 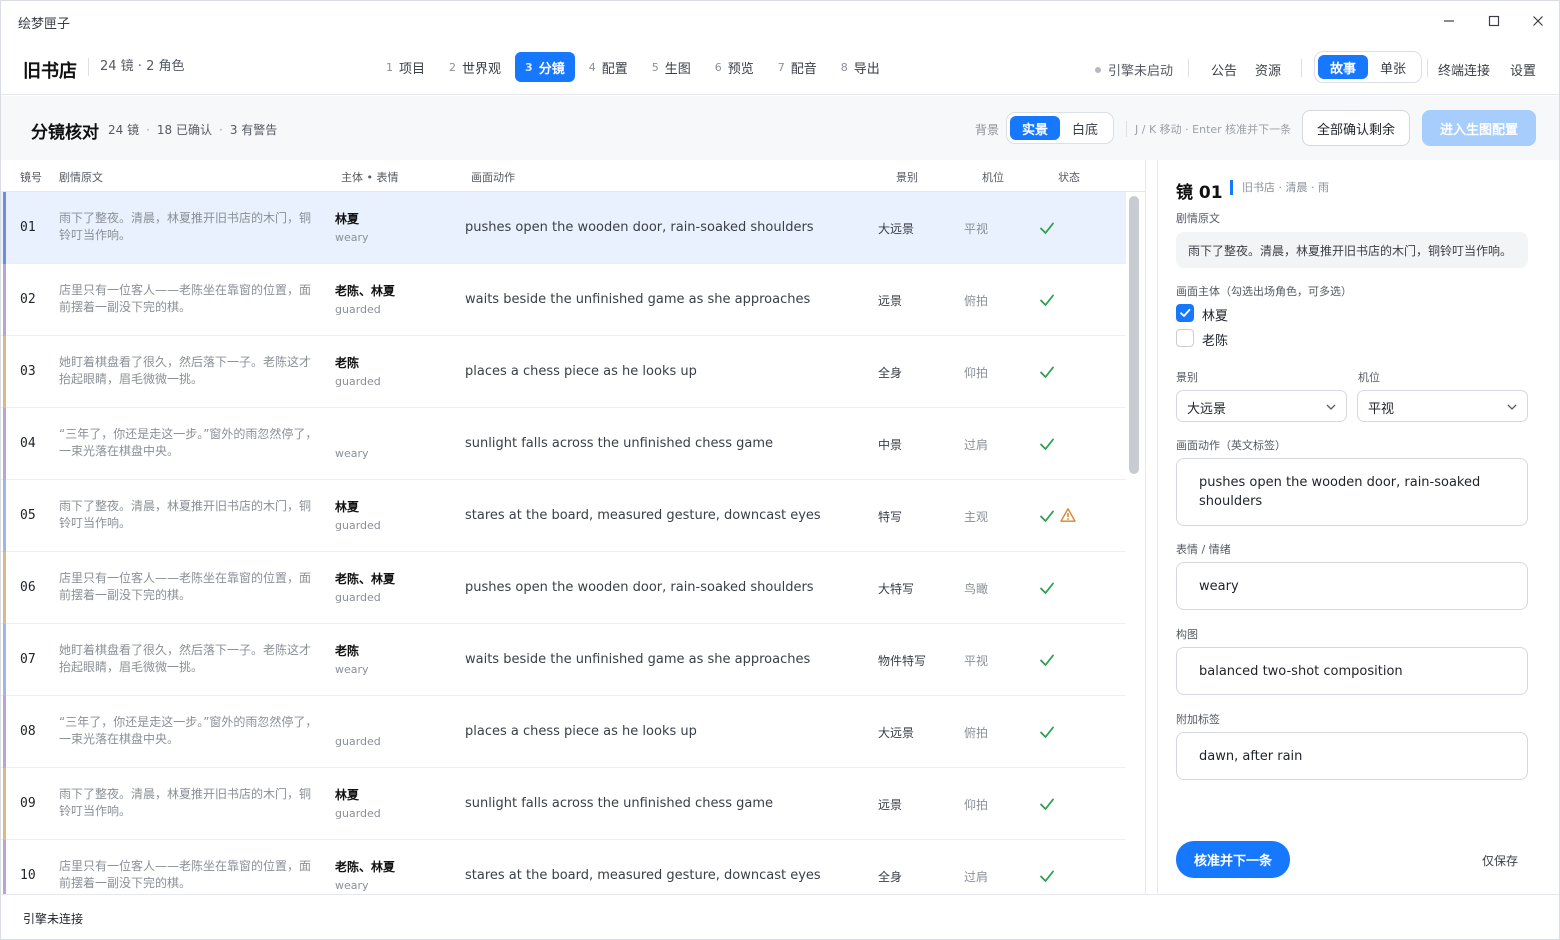 What do you see at coordinates (184, 130) in the screenshot?
I see `stats-item: 18 已确认` at bounding box center [184, 130].